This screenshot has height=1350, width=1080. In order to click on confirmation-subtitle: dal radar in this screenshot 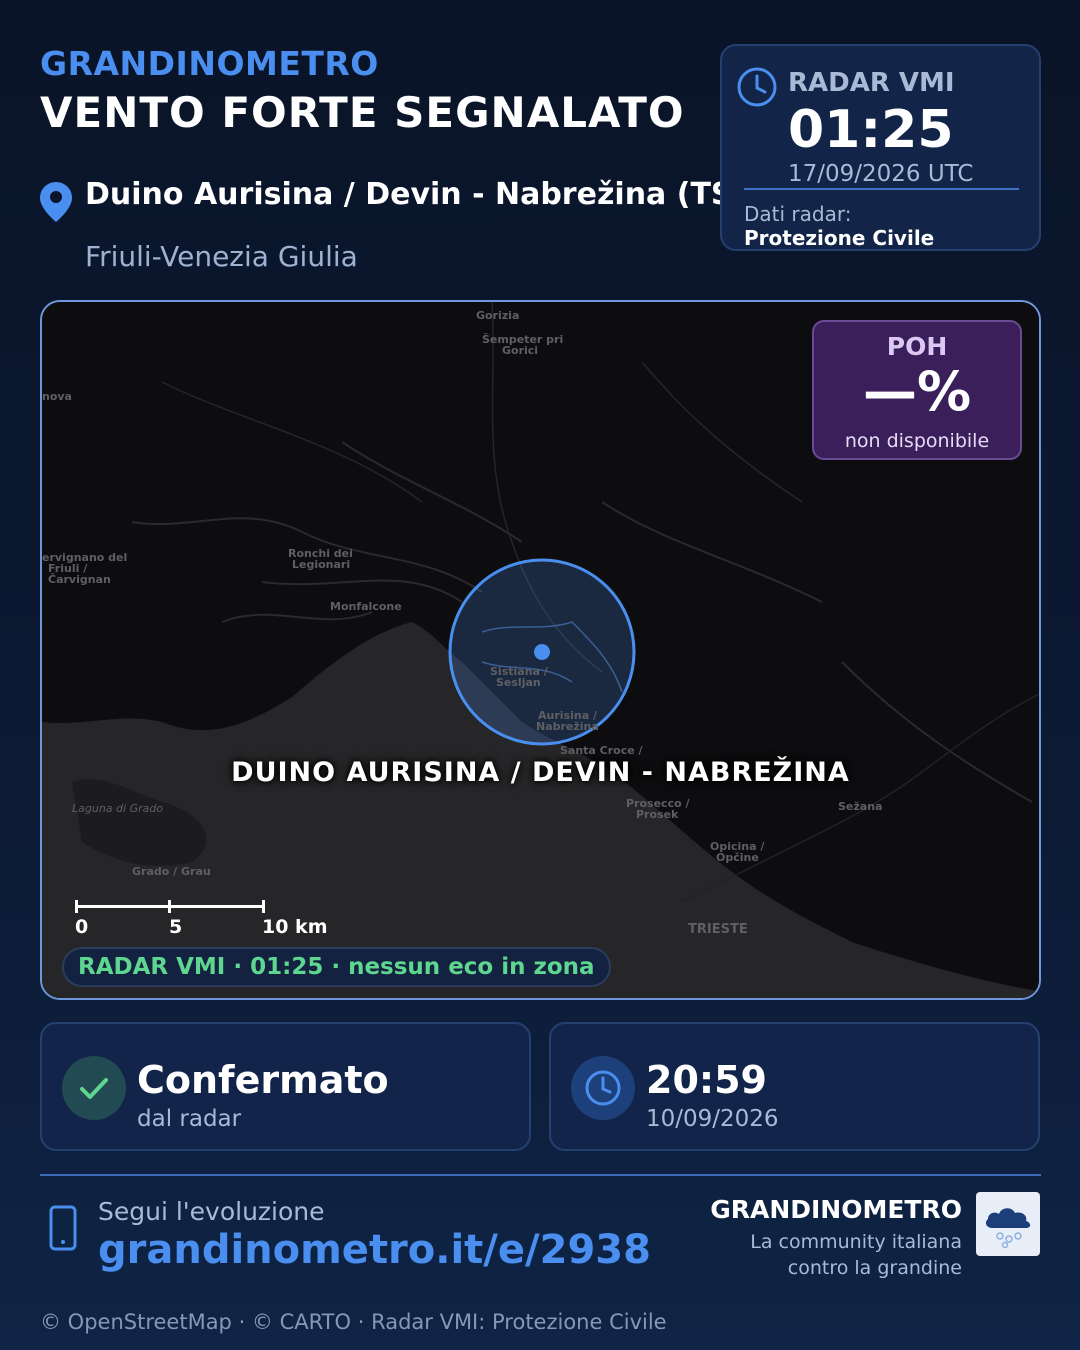, I will do `click(189, 1119)`.